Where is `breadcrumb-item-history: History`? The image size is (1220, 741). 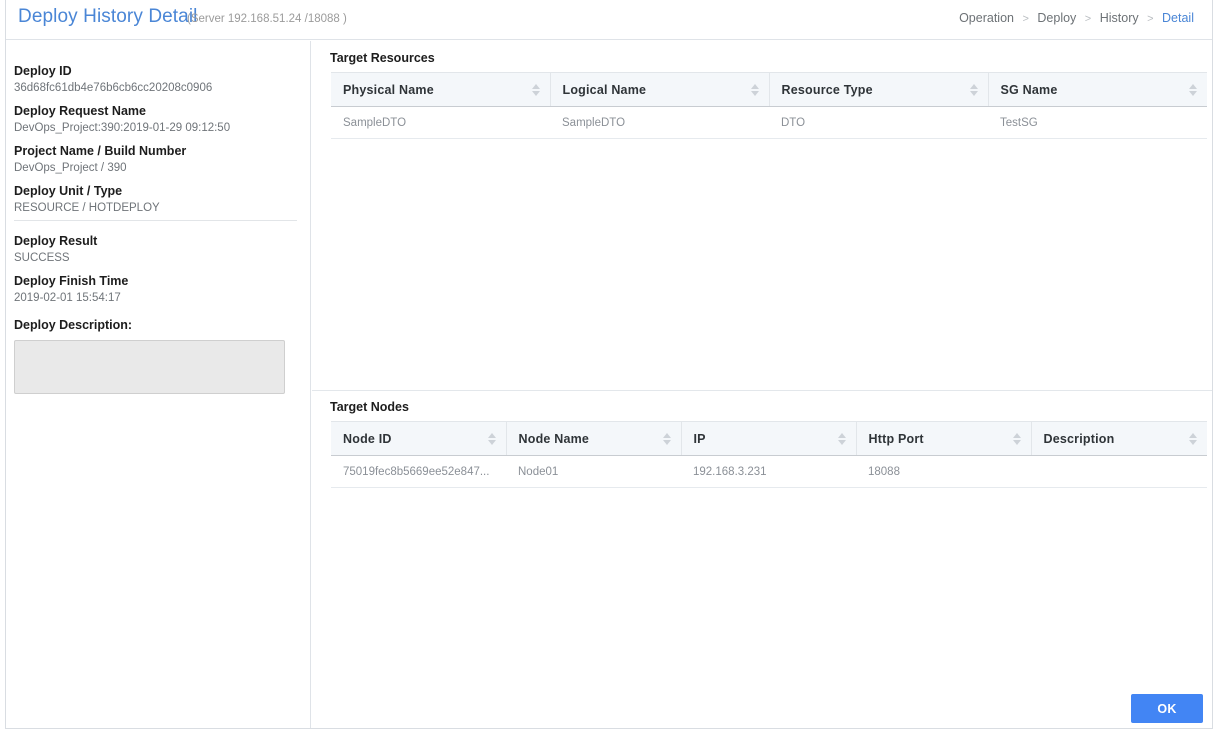 breadcrumb-item-history: History is located at coordinates (1119, 18).